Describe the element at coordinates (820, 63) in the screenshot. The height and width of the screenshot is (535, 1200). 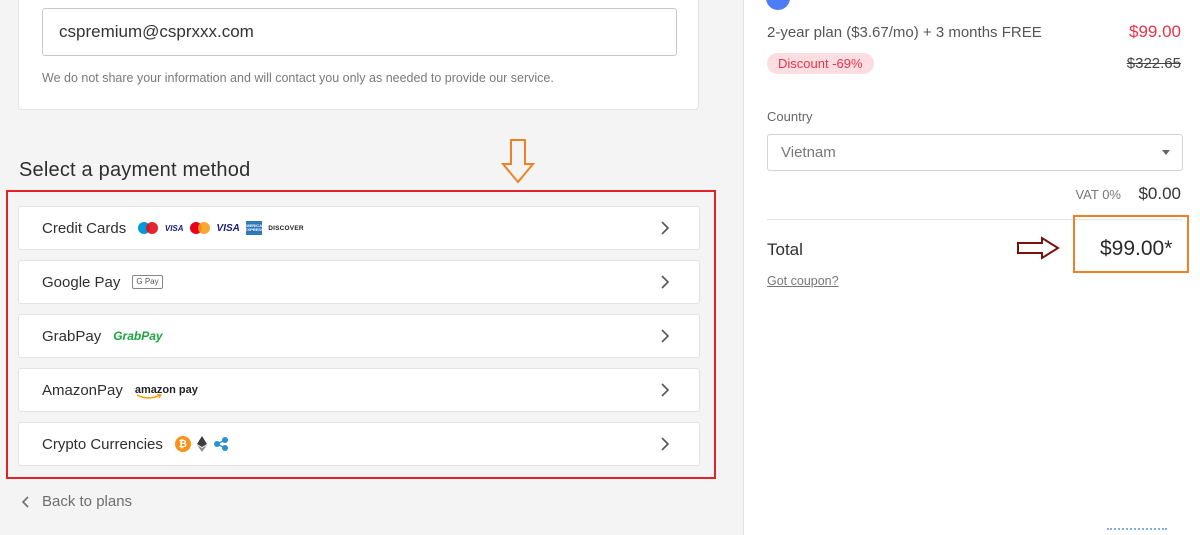
I see `discount-badge: Discount -69%` at that location.